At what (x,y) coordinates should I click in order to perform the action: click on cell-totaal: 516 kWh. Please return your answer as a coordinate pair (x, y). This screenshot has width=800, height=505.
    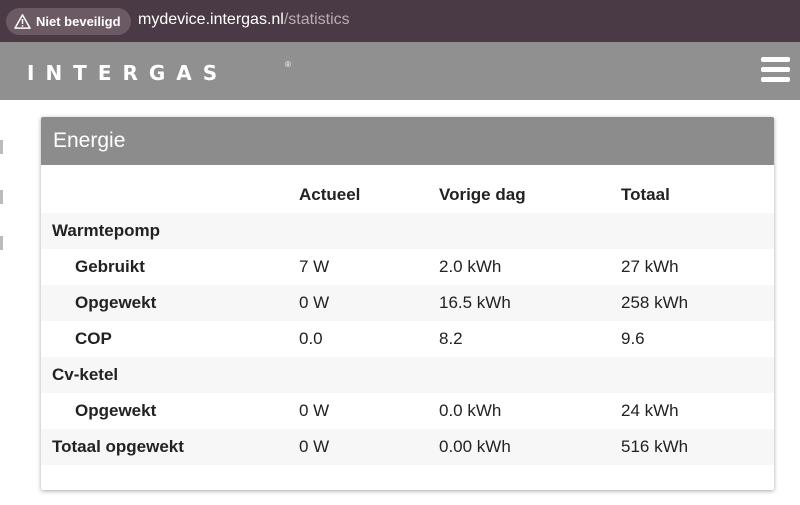
    Looking at the image, I should click on (655, 446).